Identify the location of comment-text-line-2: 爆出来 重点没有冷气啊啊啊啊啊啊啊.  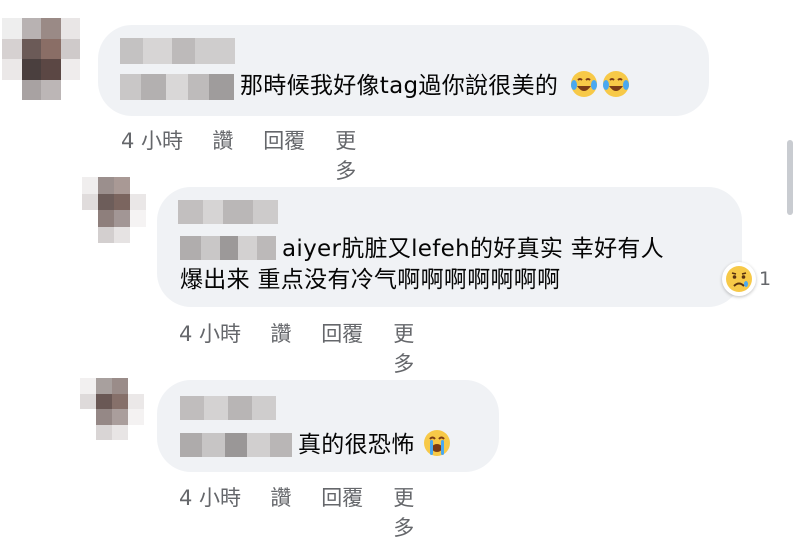
(370, 280).